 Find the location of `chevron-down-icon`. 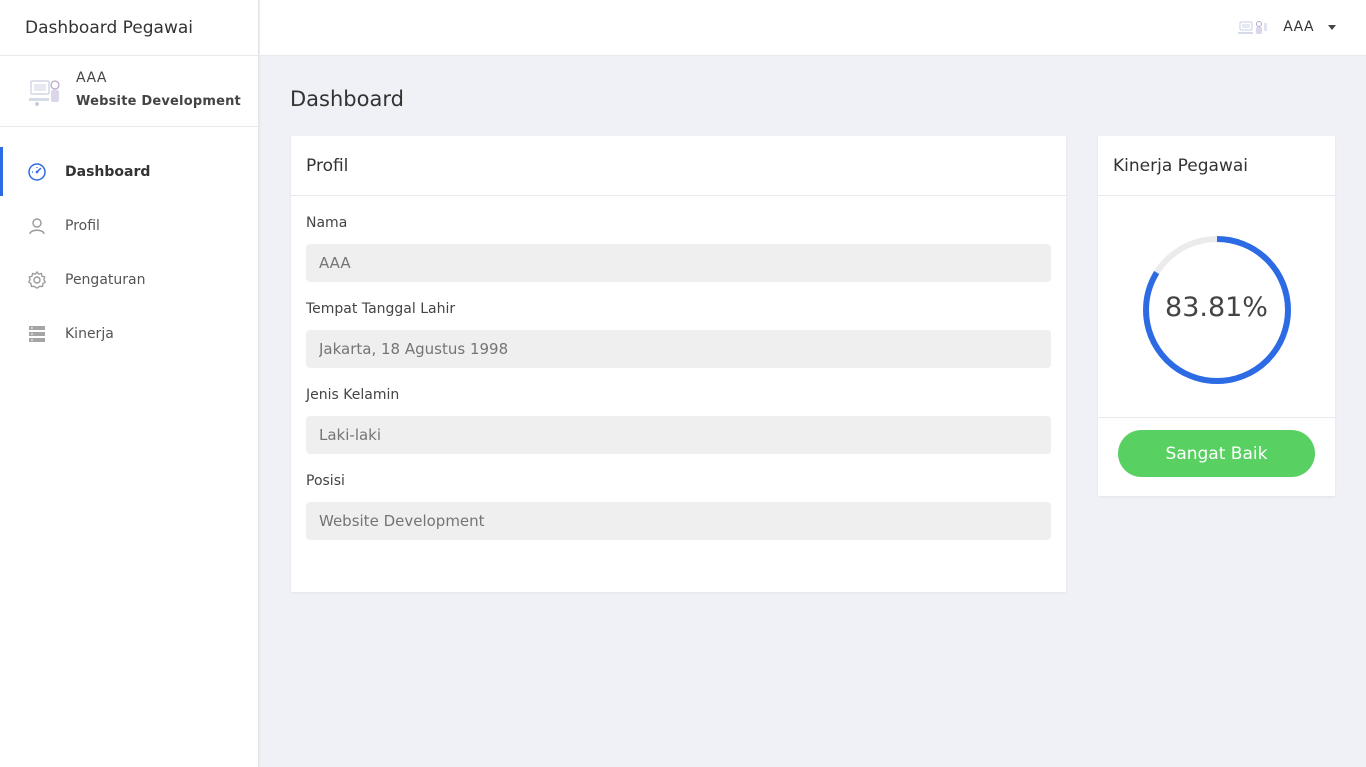

chevron-down-icon is located at coordinates (1332, 27).